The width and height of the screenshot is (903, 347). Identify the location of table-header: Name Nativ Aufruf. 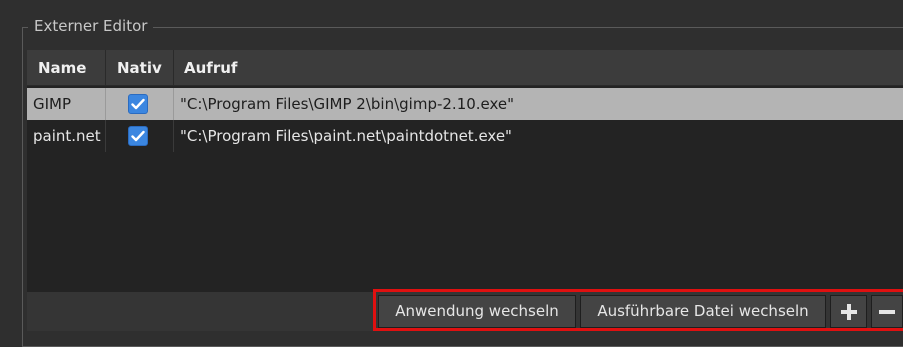
(465, 68).